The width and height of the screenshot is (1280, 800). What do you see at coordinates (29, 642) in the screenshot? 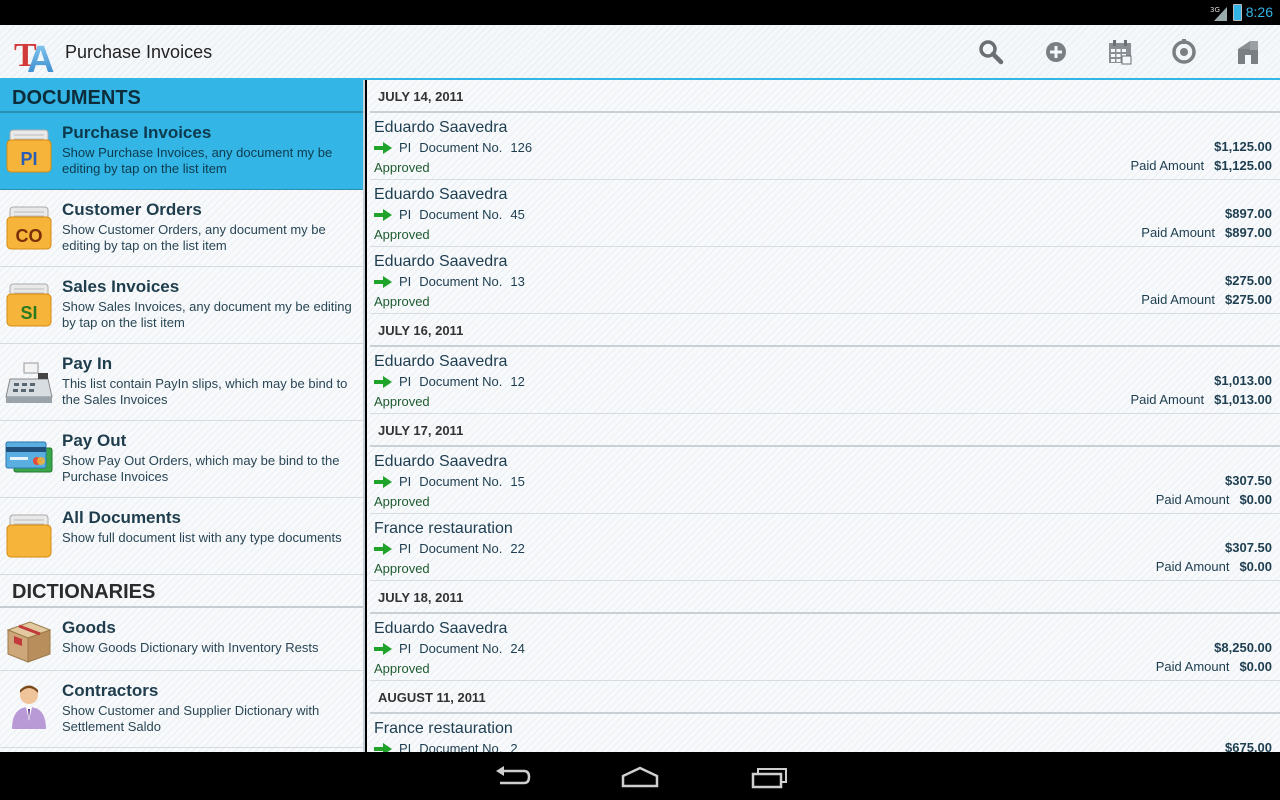
I see `box-icon` at bounding box center [29, 642].